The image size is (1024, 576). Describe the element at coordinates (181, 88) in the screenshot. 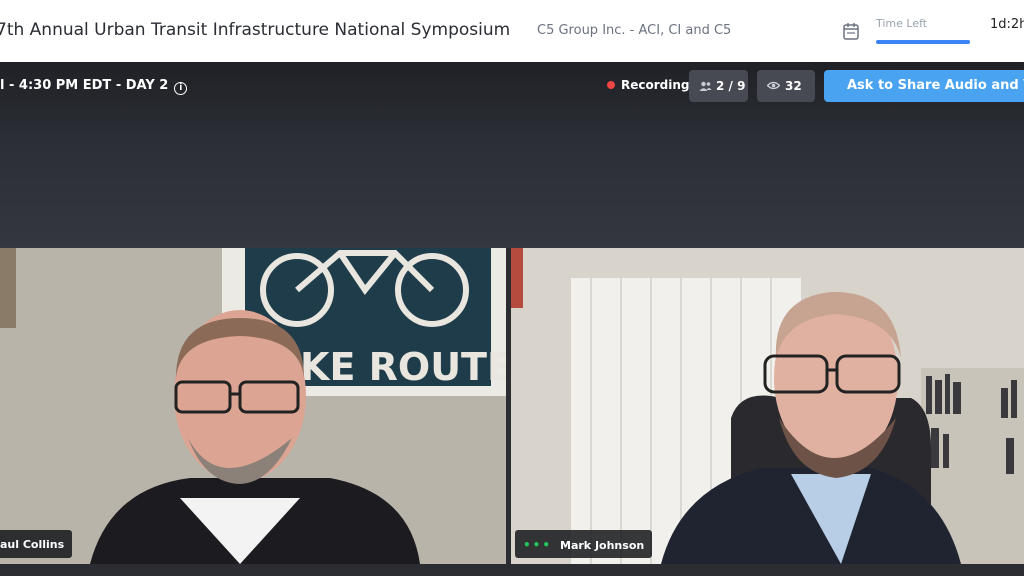

I see `info-icon: i` at that location.